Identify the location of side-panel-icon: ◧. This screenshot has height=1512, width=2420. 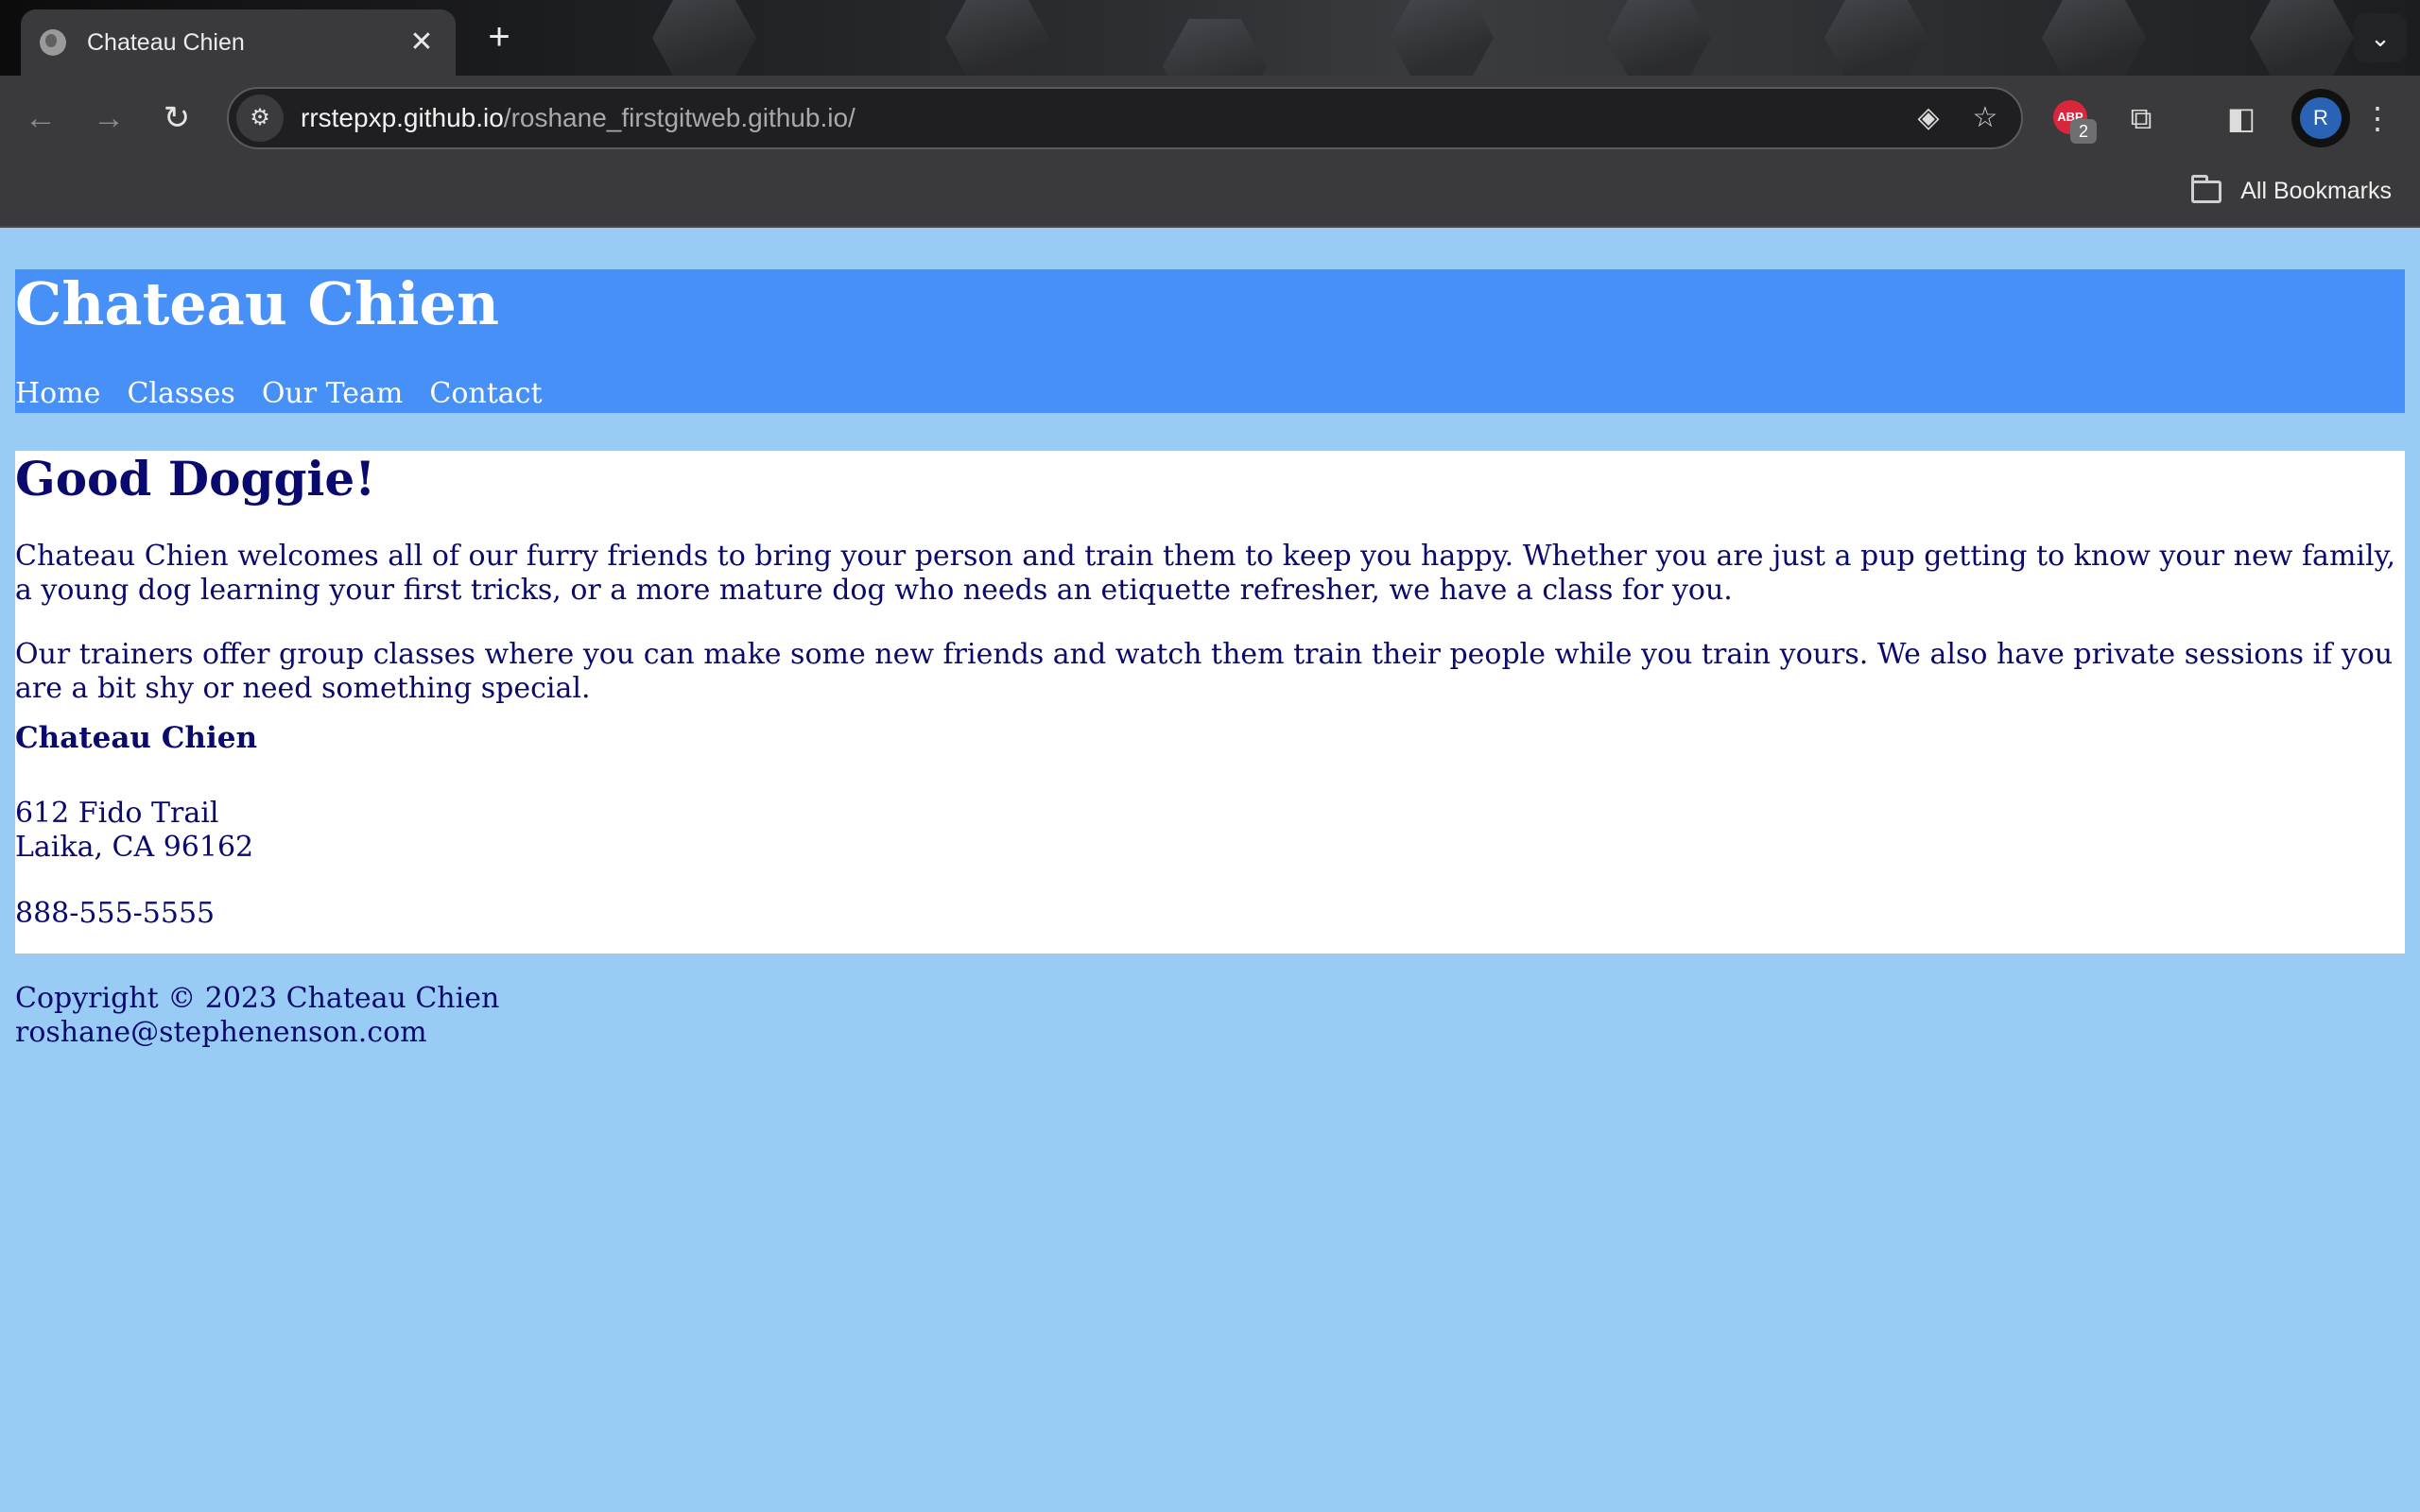
(2241, 118).